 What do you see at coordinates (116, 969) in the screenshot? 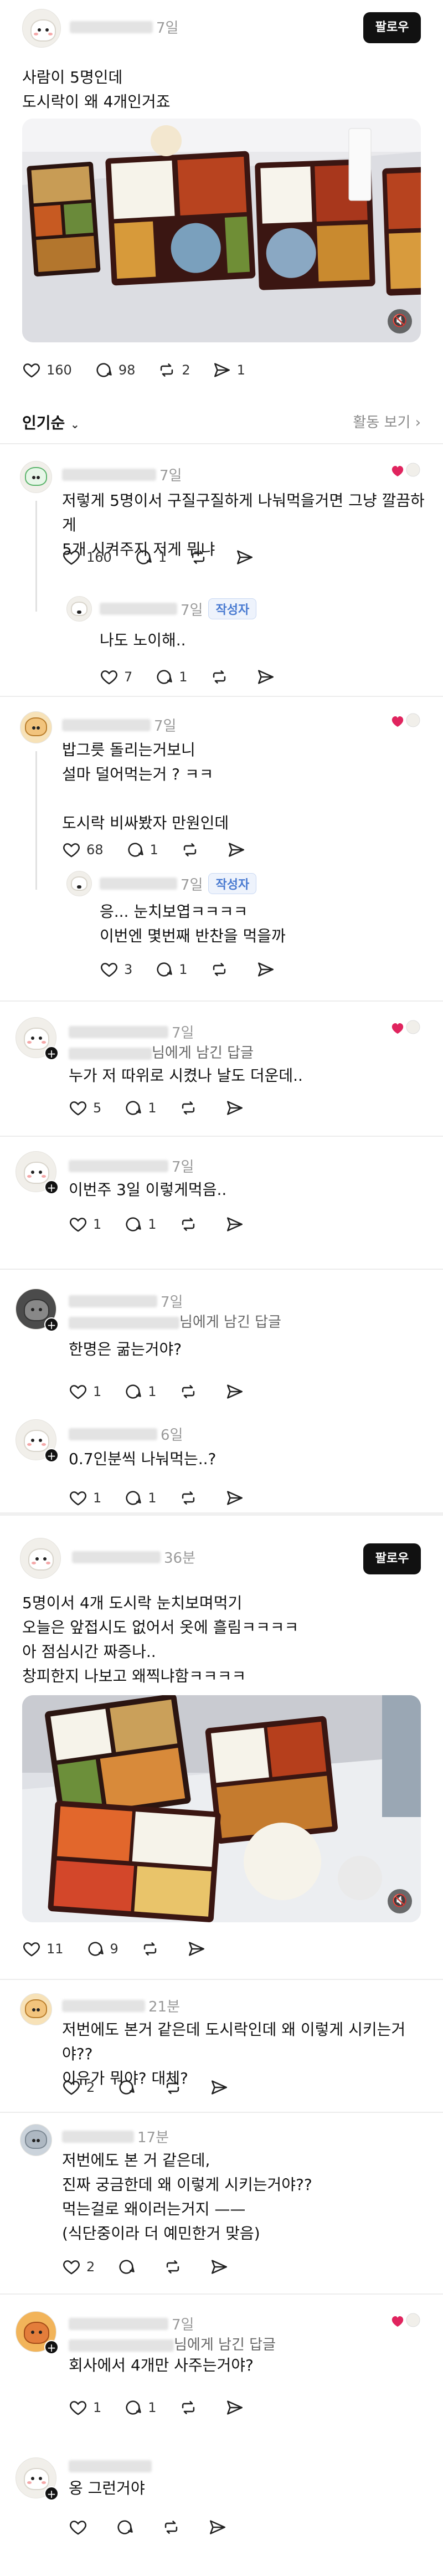
I see `like-button: 3` at bounding box center [116, 969].